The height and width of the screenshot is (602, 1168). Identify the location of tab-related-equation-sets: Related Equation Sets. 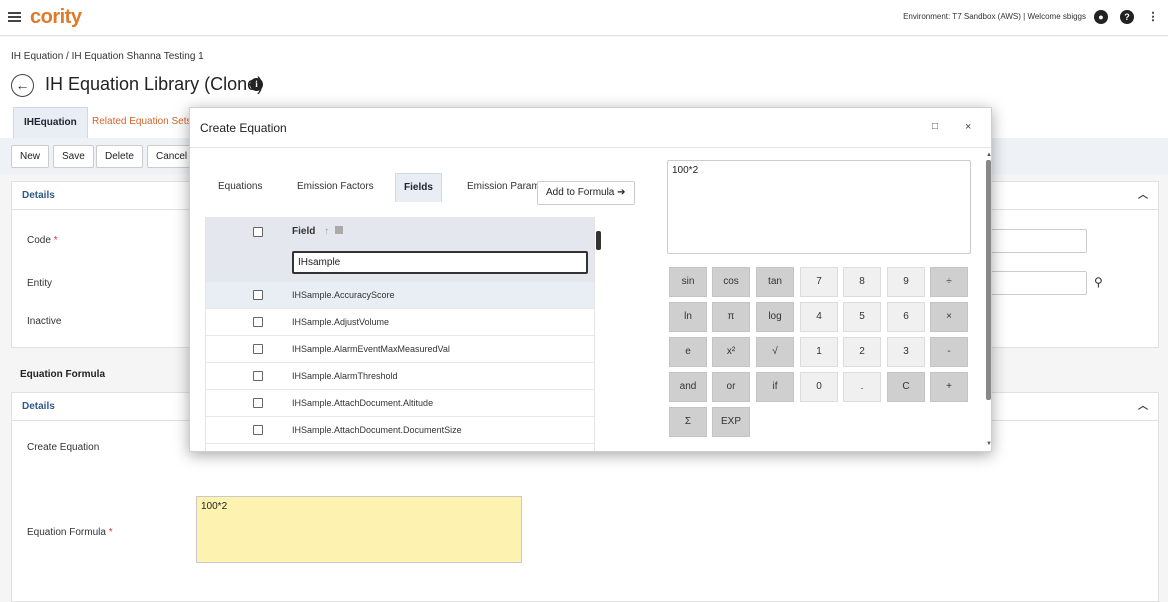
(142, 122).